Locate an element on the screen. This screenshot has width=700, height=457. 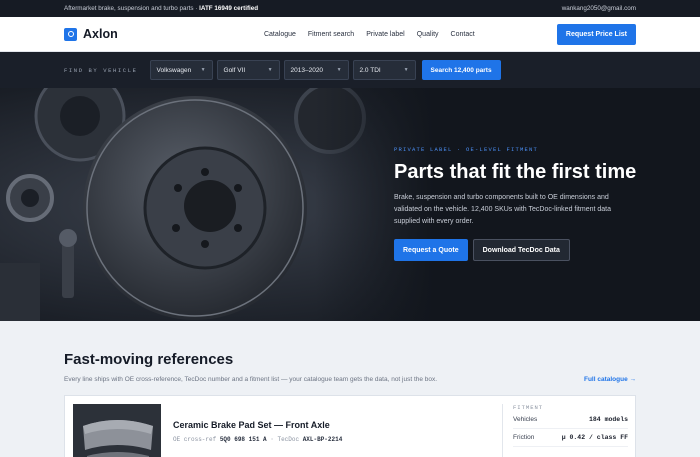
cert-badge: IATF 16949 certified is located at coordinates (229, 8).